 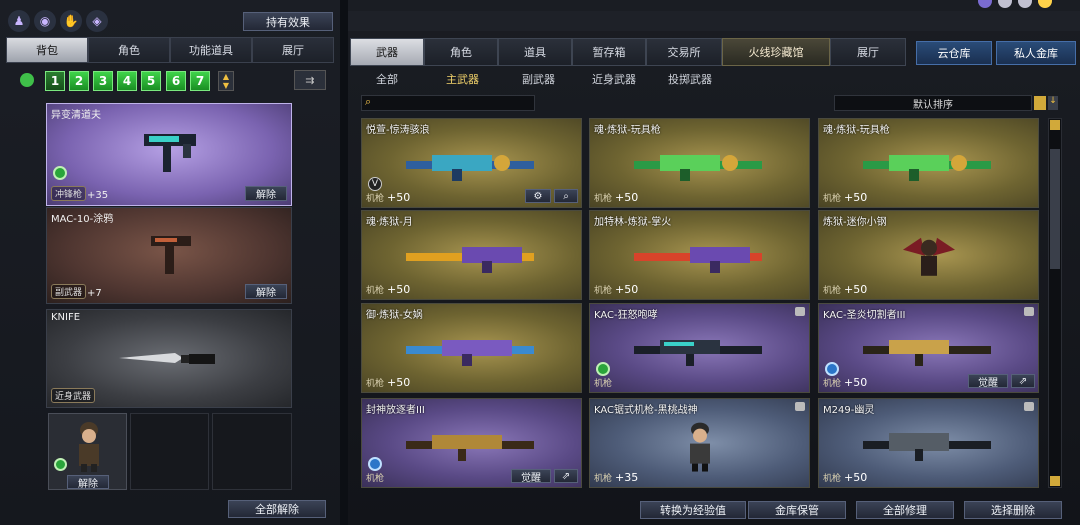 I want to click on tab-backpack: 背包, so click(x=47, y=50).